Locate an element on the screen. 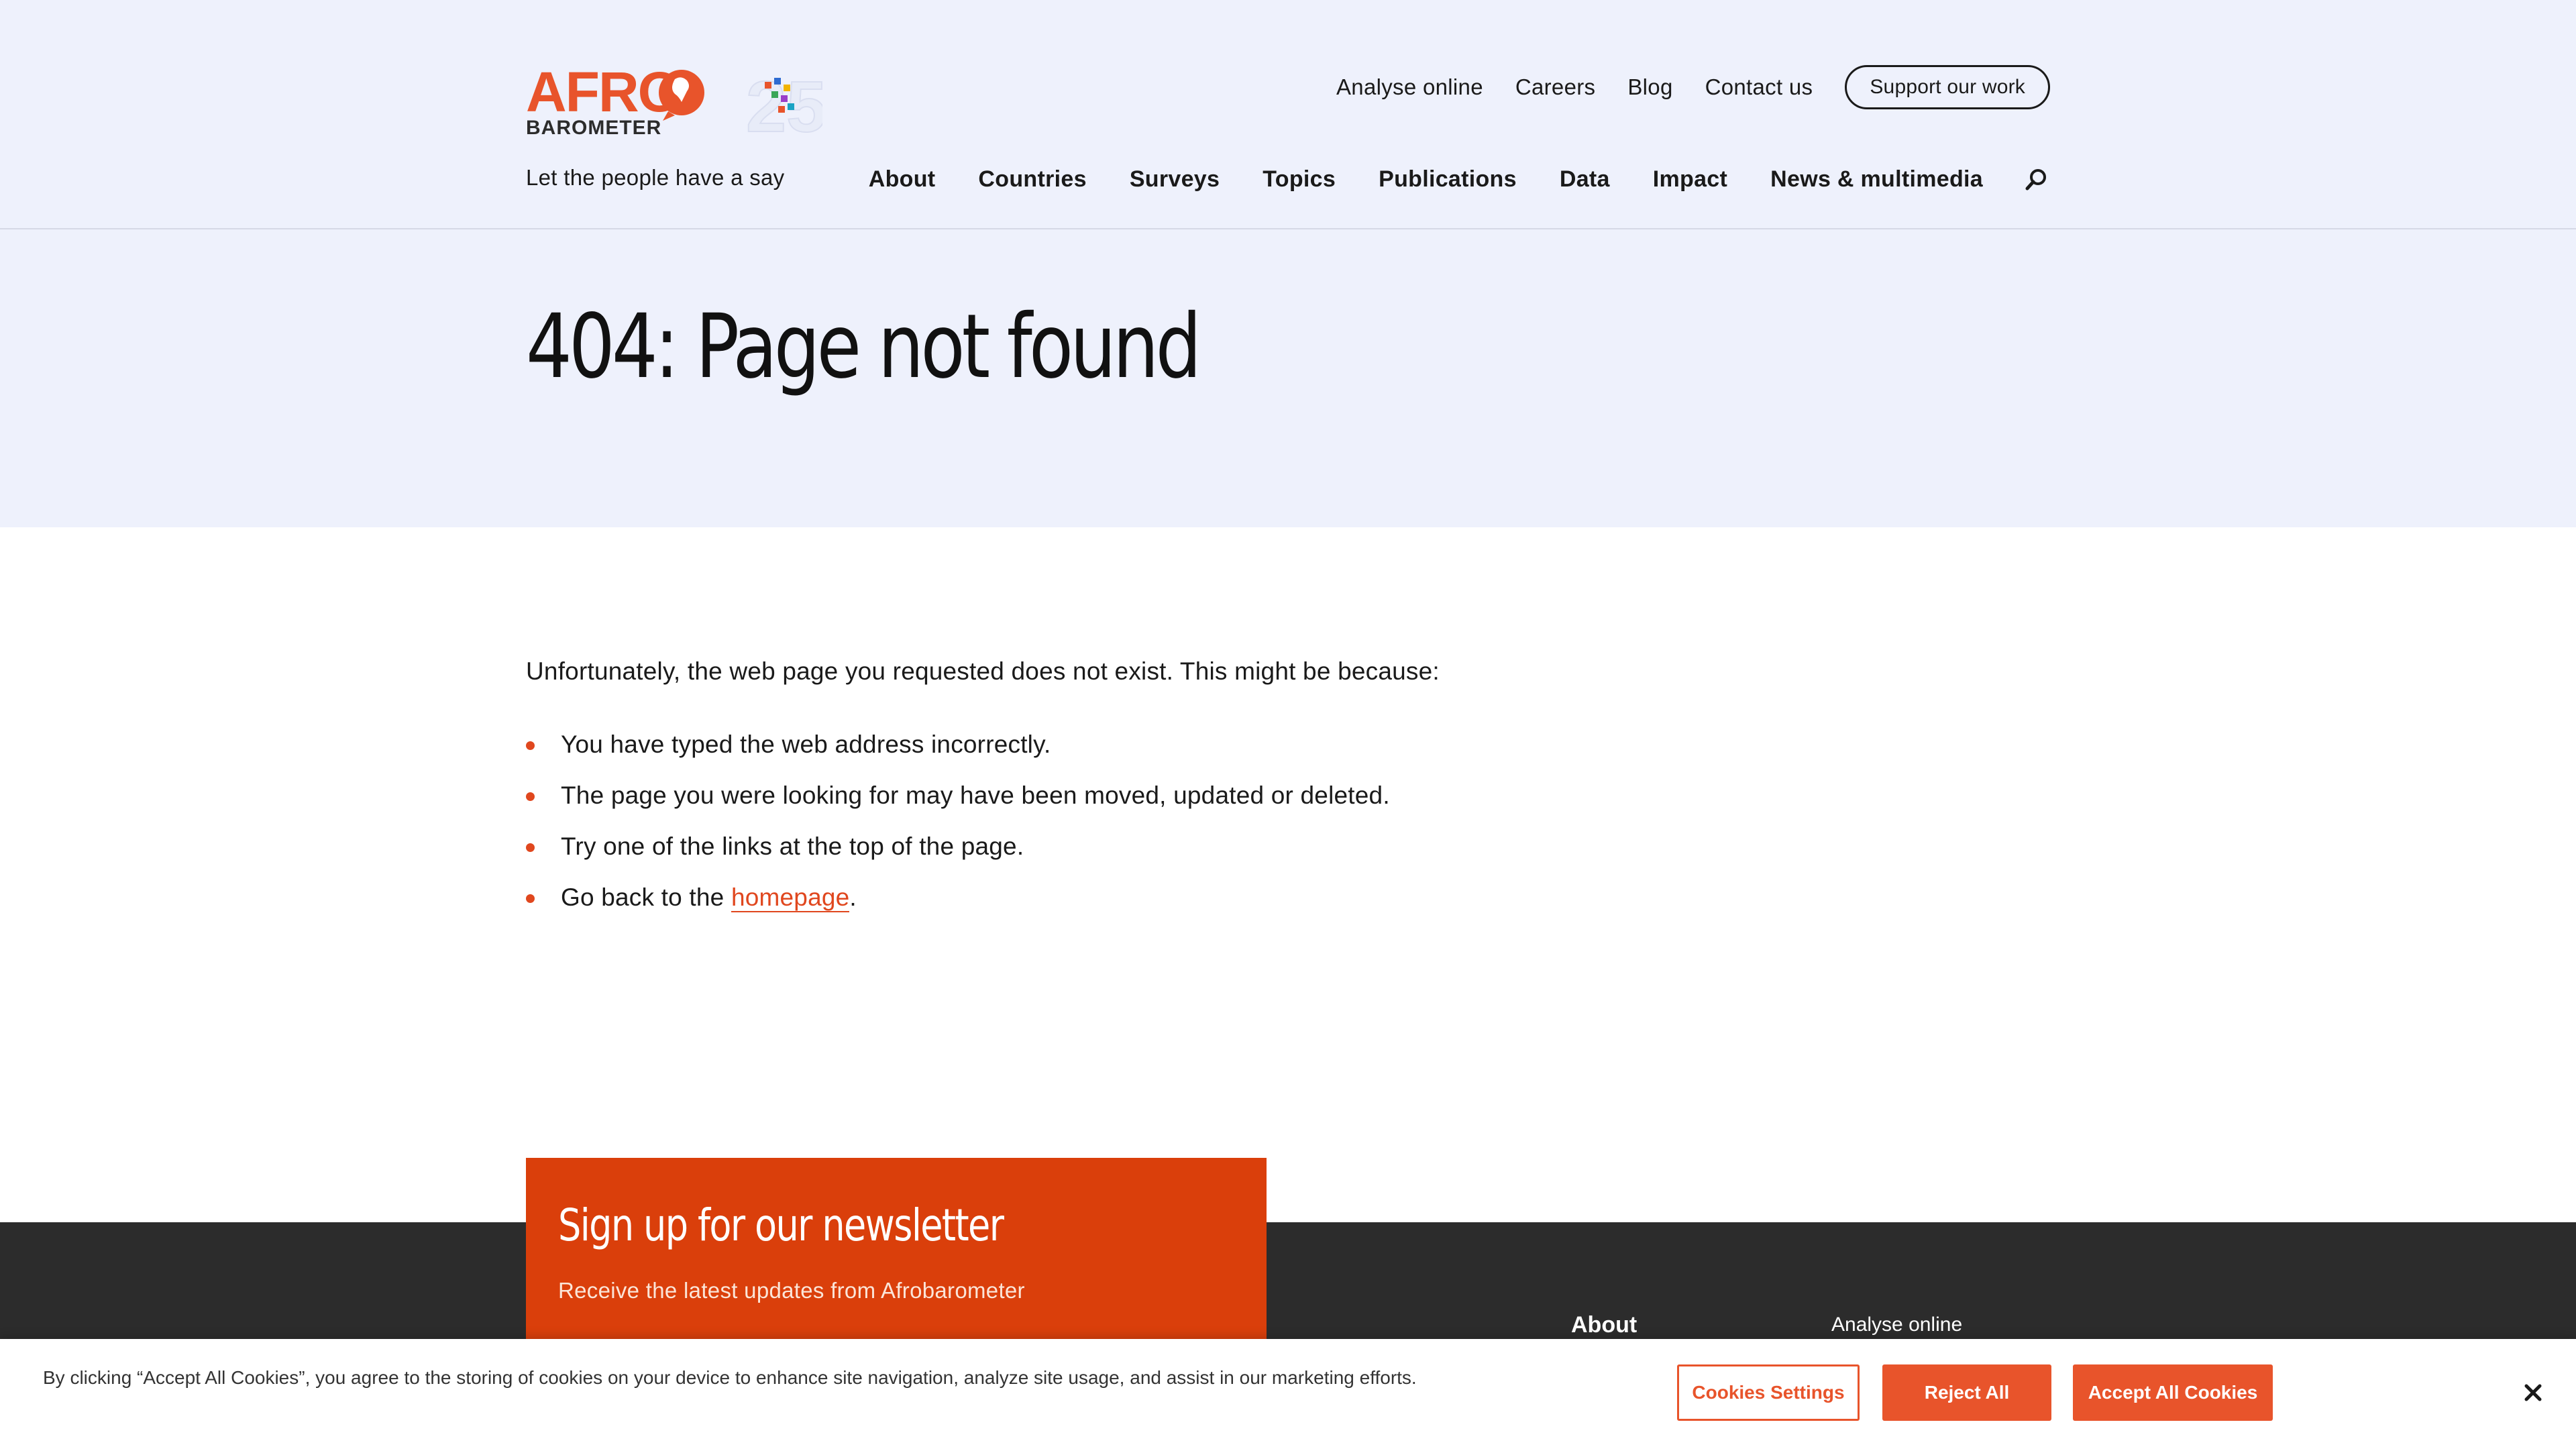 This screenshot has width=2576, height=1449. cookies-settings-button: Cookies Settings is located at coordinates (1768, 1392).